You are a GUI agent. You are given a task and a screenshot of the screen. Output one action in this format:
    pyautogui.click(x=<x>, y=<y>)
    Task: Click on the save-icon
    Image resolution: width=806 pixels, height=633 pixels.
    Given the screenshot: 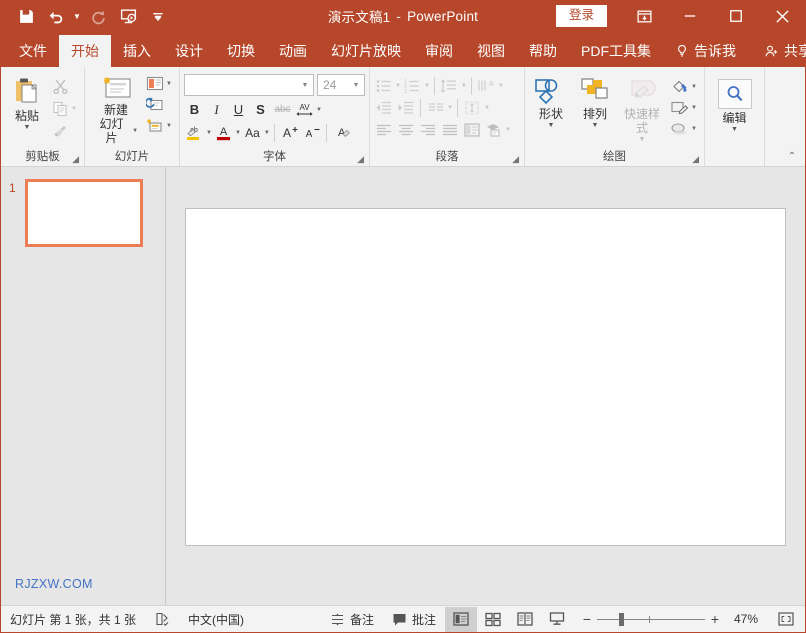 What is the action you would take?
    pyautogui.click(x=26, y=16)
    